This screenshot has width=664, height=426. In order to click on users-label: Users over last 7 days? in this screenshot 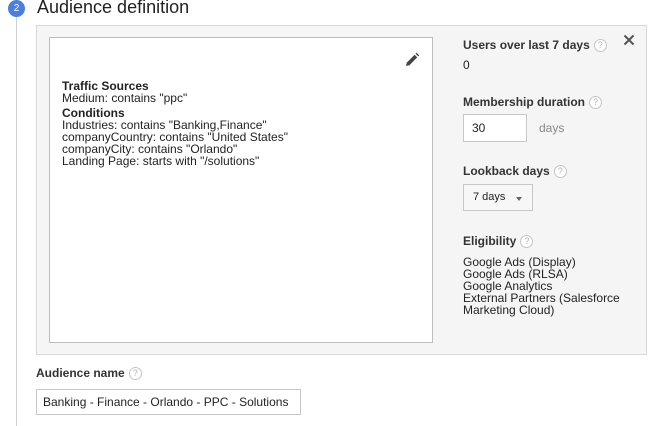, I will do `click(535, 45)`.